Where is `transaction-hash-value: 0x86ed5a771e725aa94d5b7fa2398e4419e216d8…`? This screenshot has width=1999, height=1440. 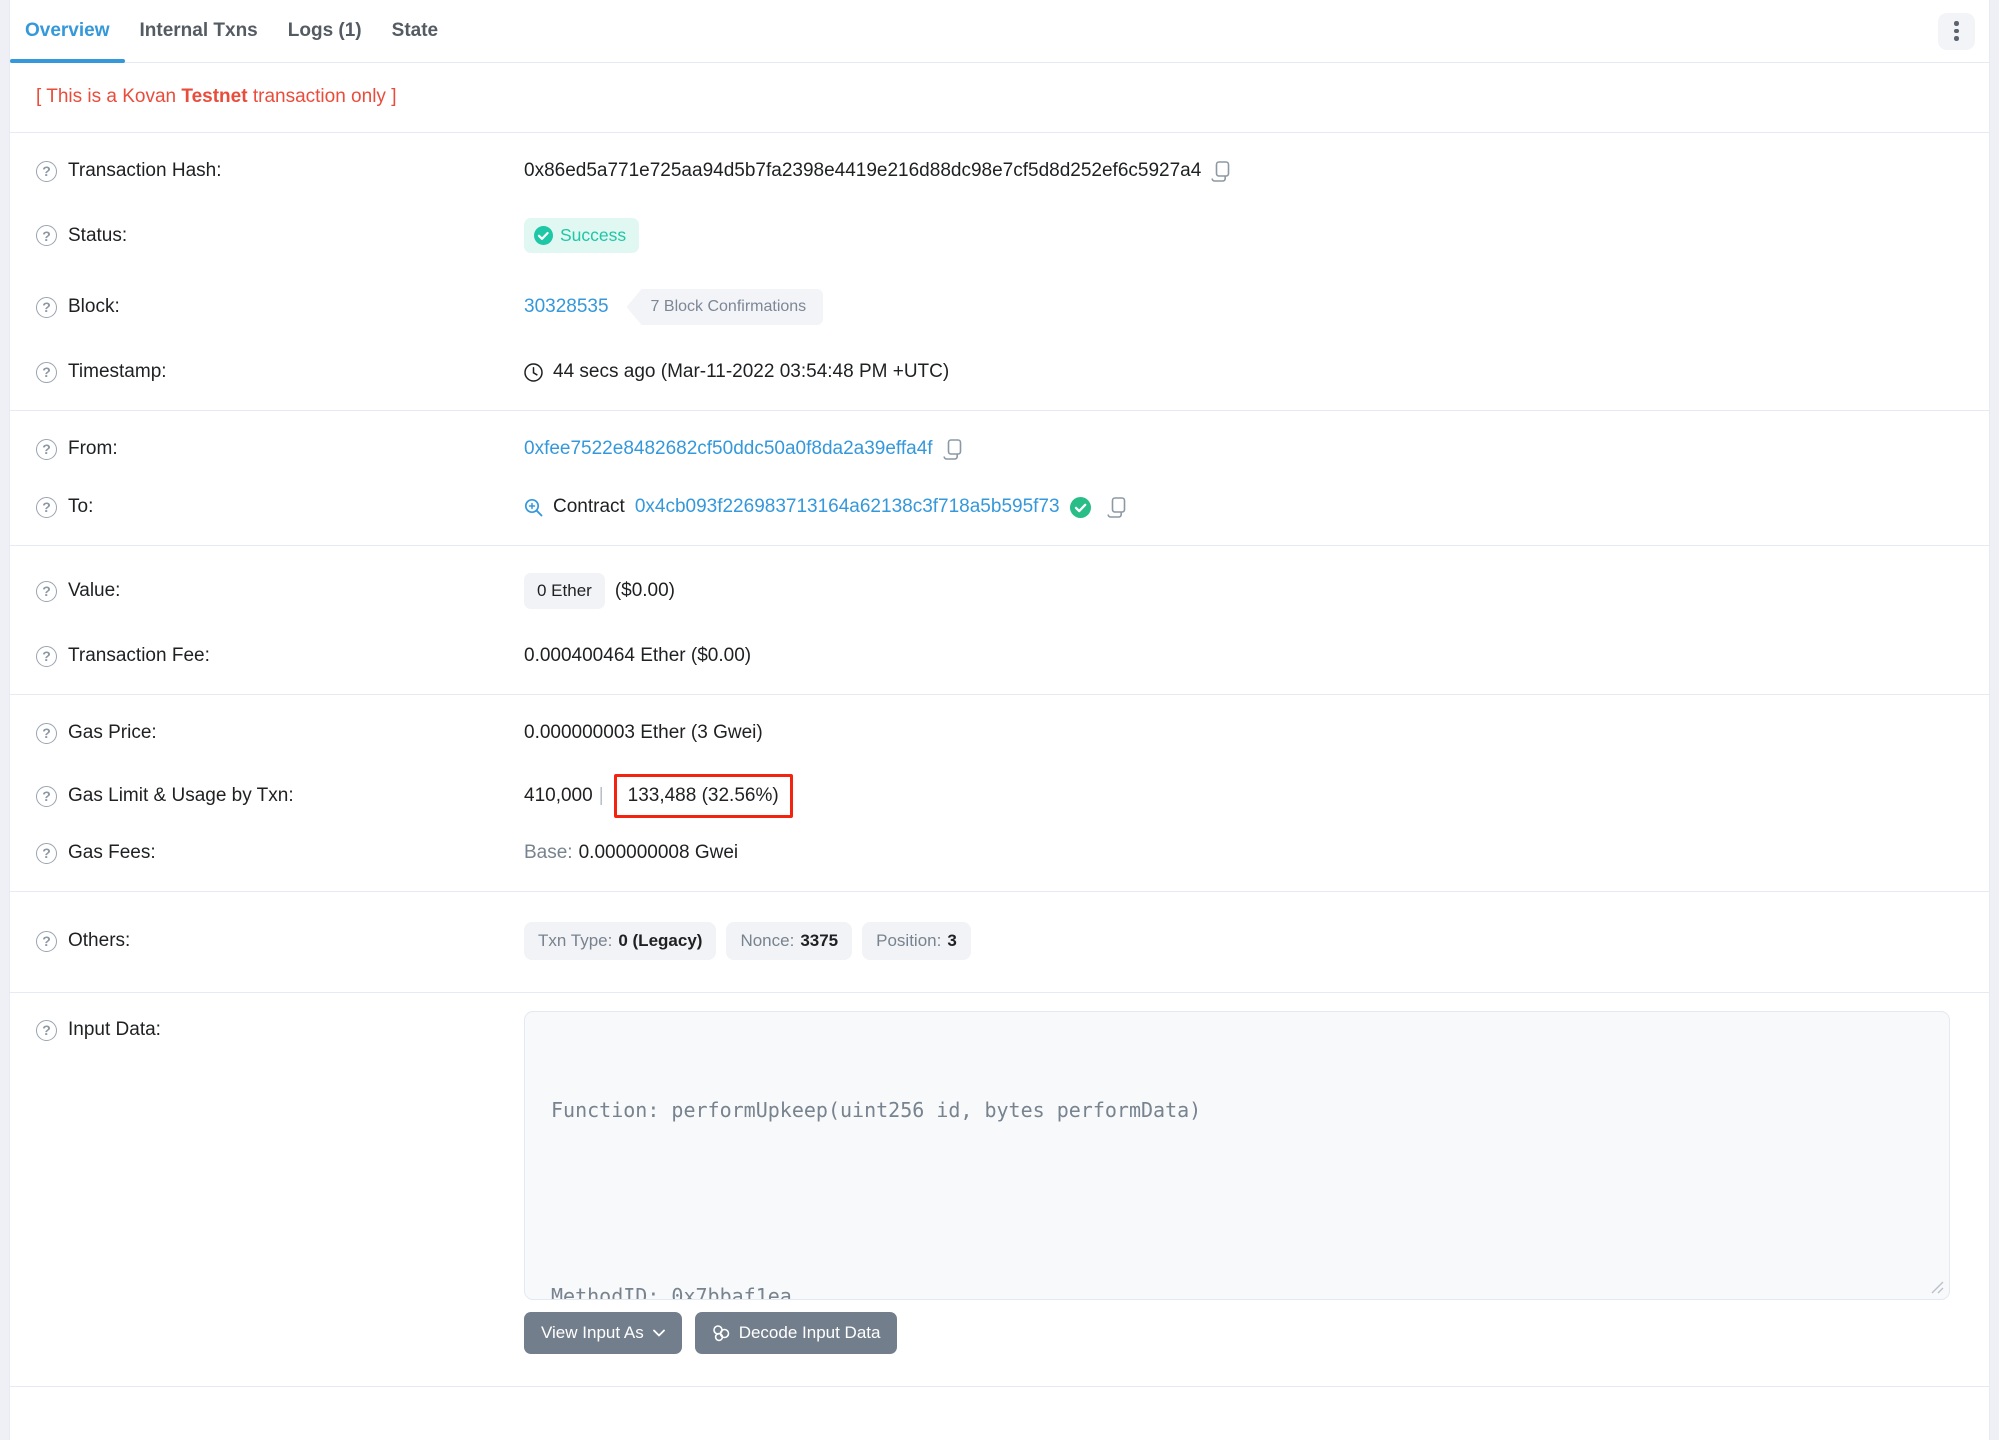 transaction-hash-value: 0x86ed5a771e725aa94d5b7fa2398e4419e216d8… is located at coordinates (863, 170).